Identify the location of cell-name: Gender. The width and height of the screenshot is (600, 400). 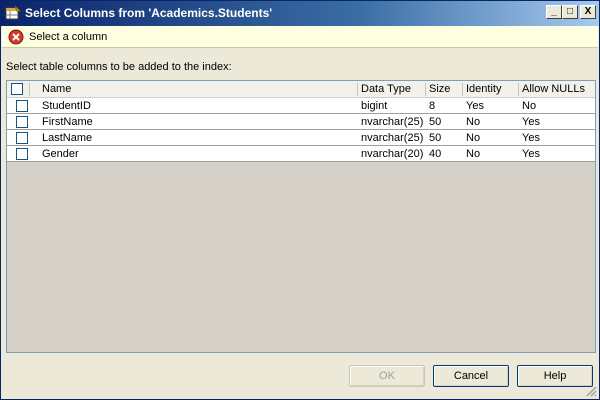
(60, 154).